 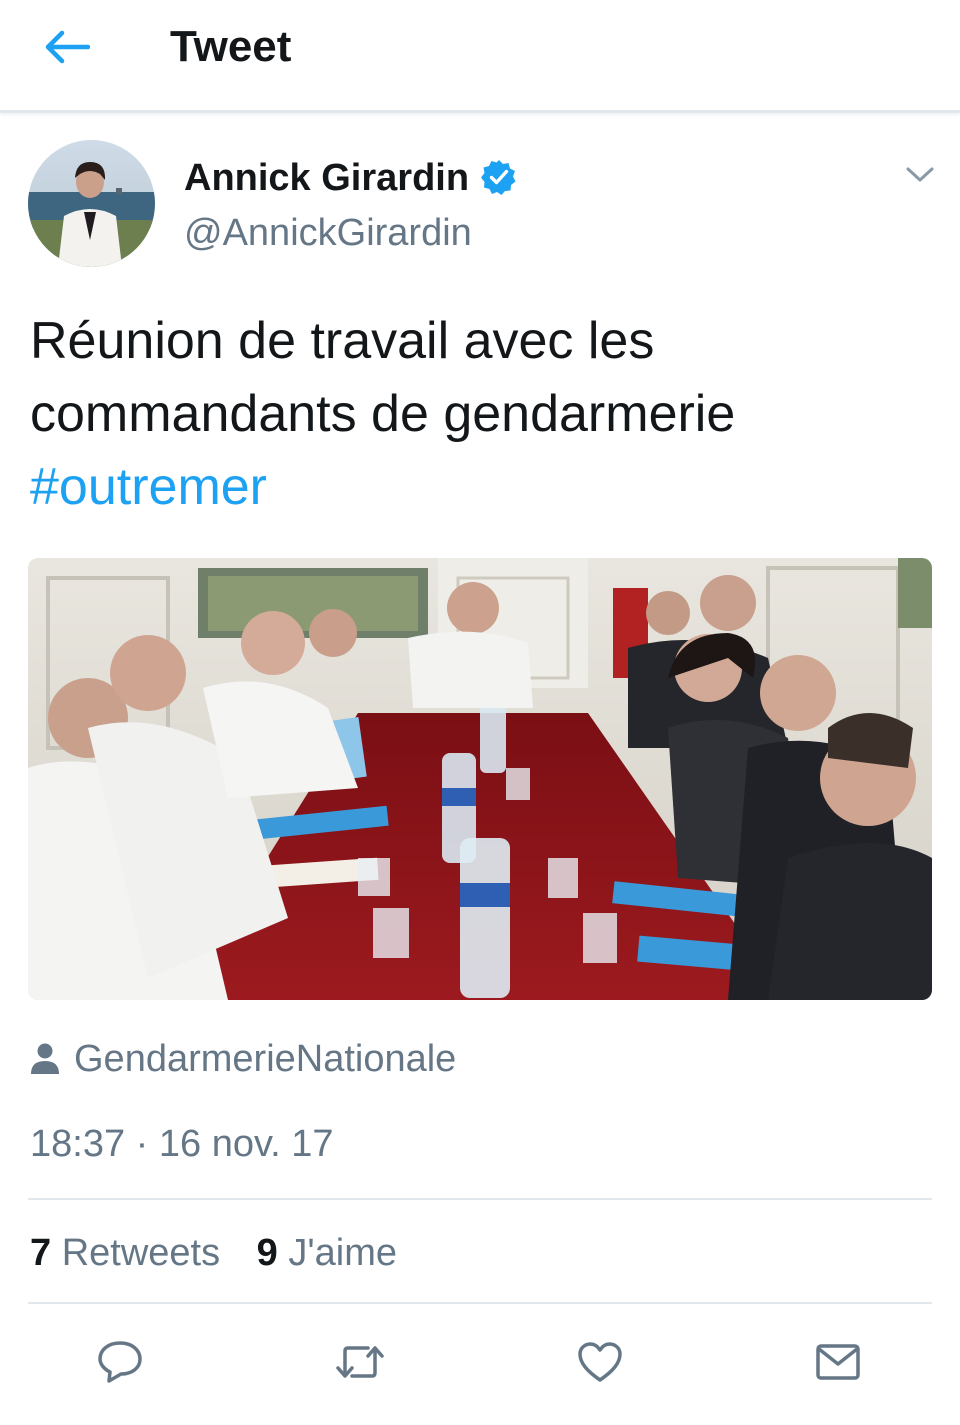 I want to click on likes-stat: 9 J'aime, so click(x=327, y=1253).